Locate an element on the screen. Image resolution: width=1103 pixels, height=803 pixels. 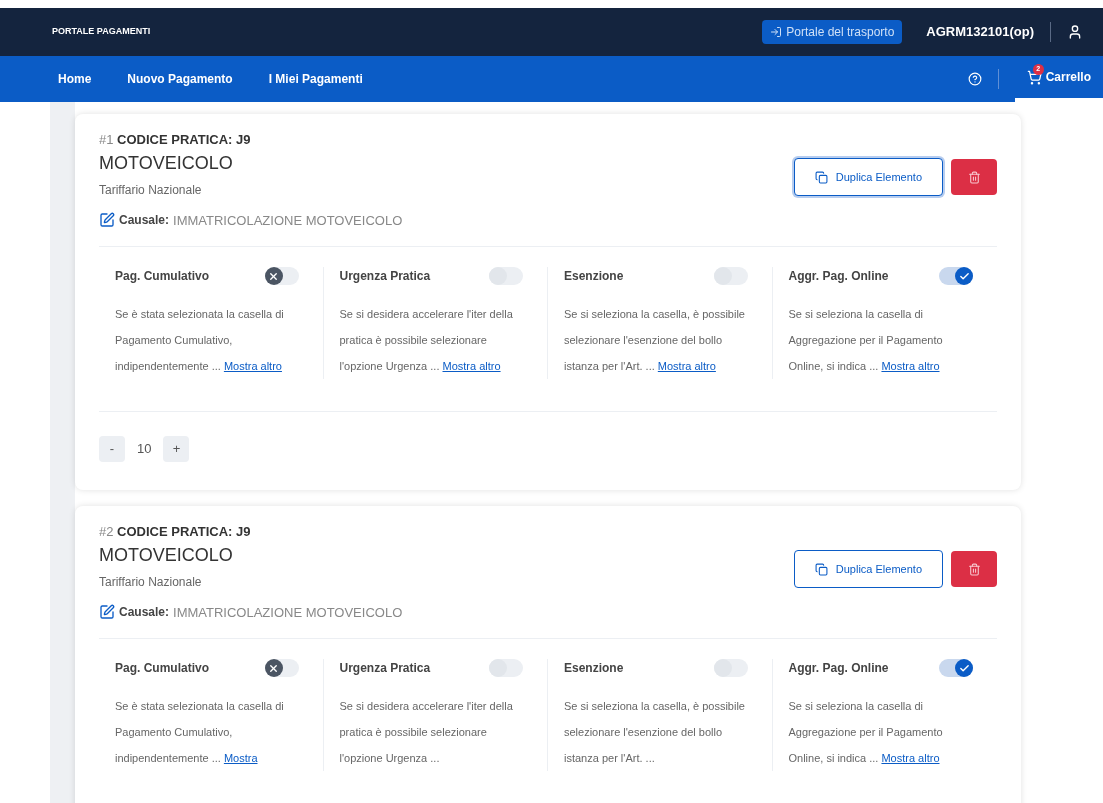
option-description: Se si desidera accelerare l'iter della pratica è possibile selezionare l'opzione Urgenza ... Mostra altro is located at coordinates (426, 340).